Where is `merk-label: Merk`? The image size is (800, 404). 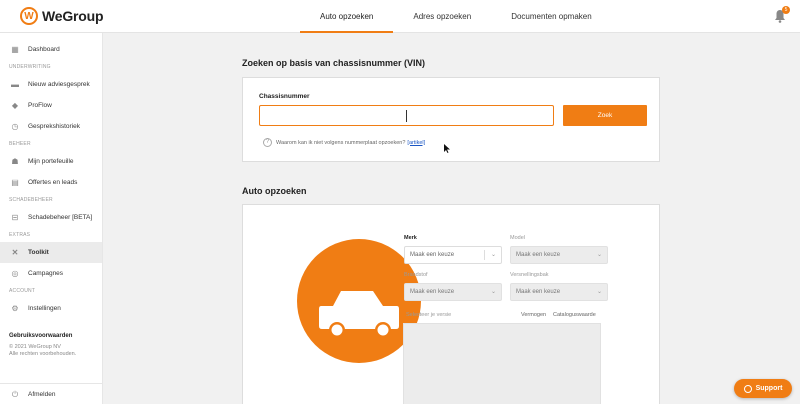
merk-label: Merk is located at coordinates (410, 238).